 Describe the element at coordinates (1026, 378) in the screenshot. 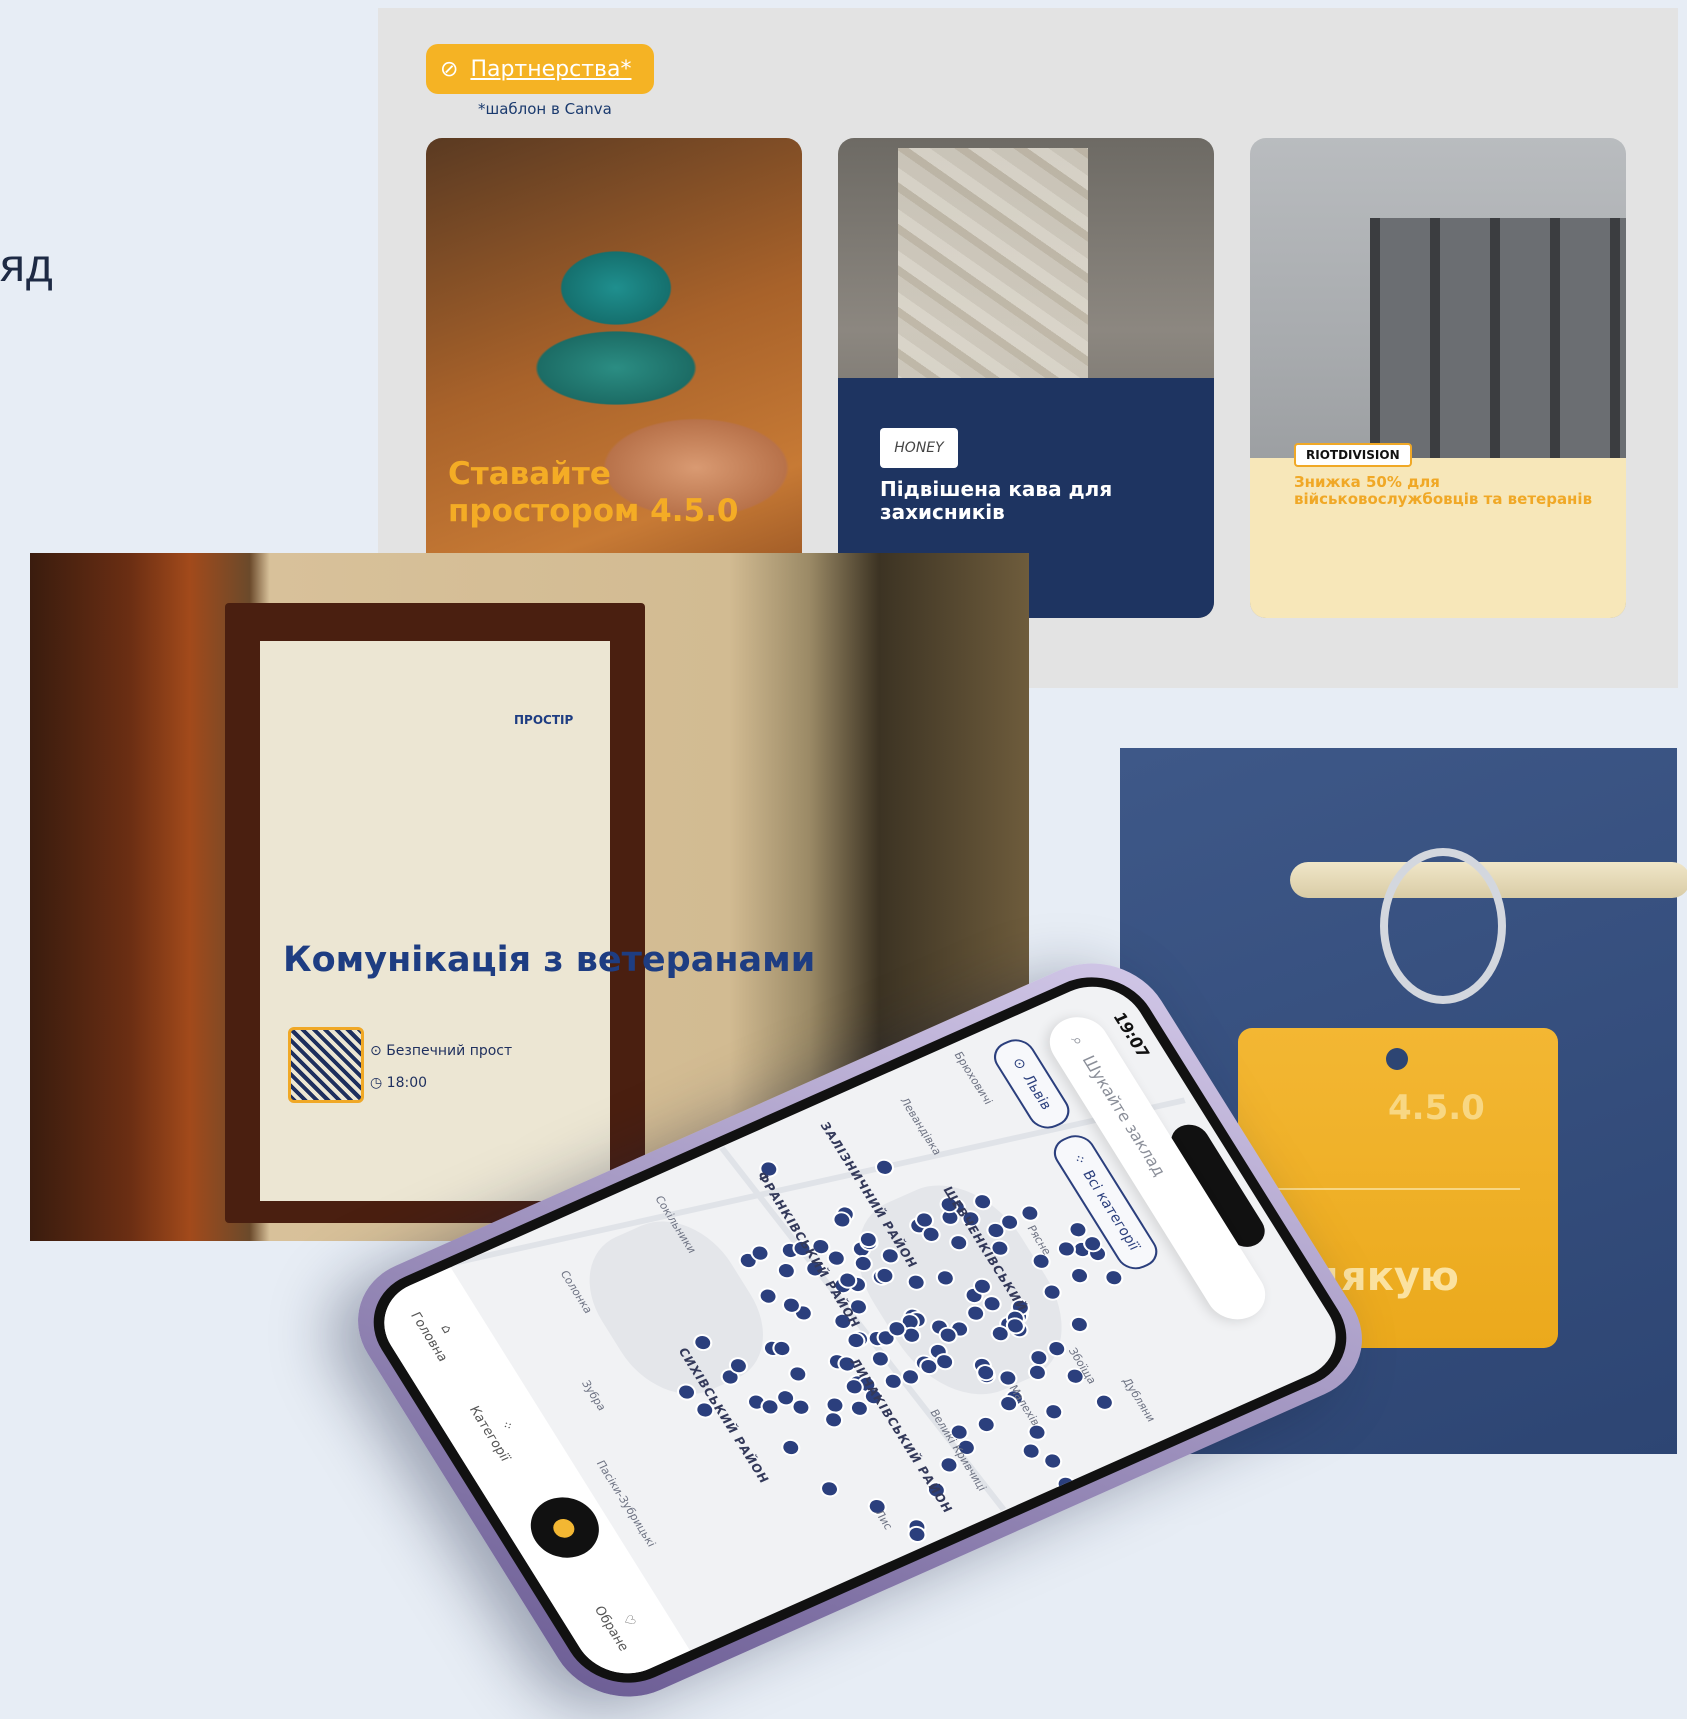

I see `card-honey: HONEY Підвішена кава для захисників` at that location.